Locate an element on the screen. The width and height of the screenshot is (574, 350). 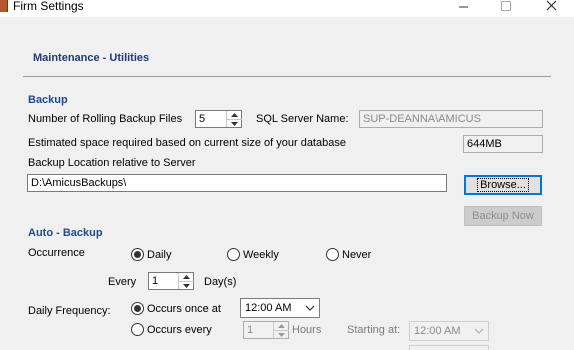
close-button is located at coordinates (551, 7).